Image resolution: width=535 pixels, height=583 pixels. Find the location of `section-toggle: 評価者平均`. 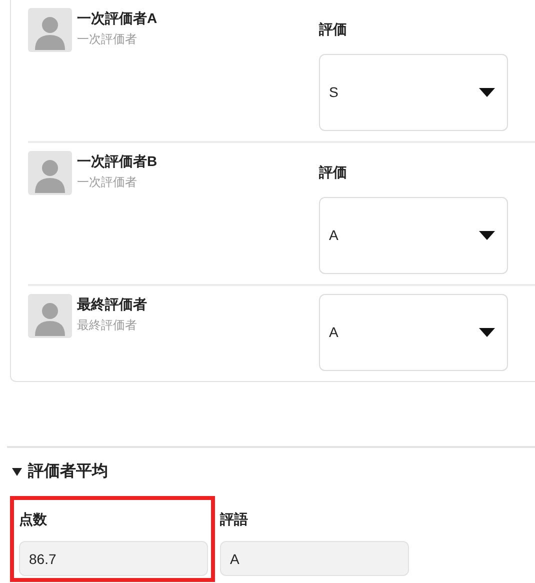

section-toggle: 評価者平均 is located at coordinates (60, 472).